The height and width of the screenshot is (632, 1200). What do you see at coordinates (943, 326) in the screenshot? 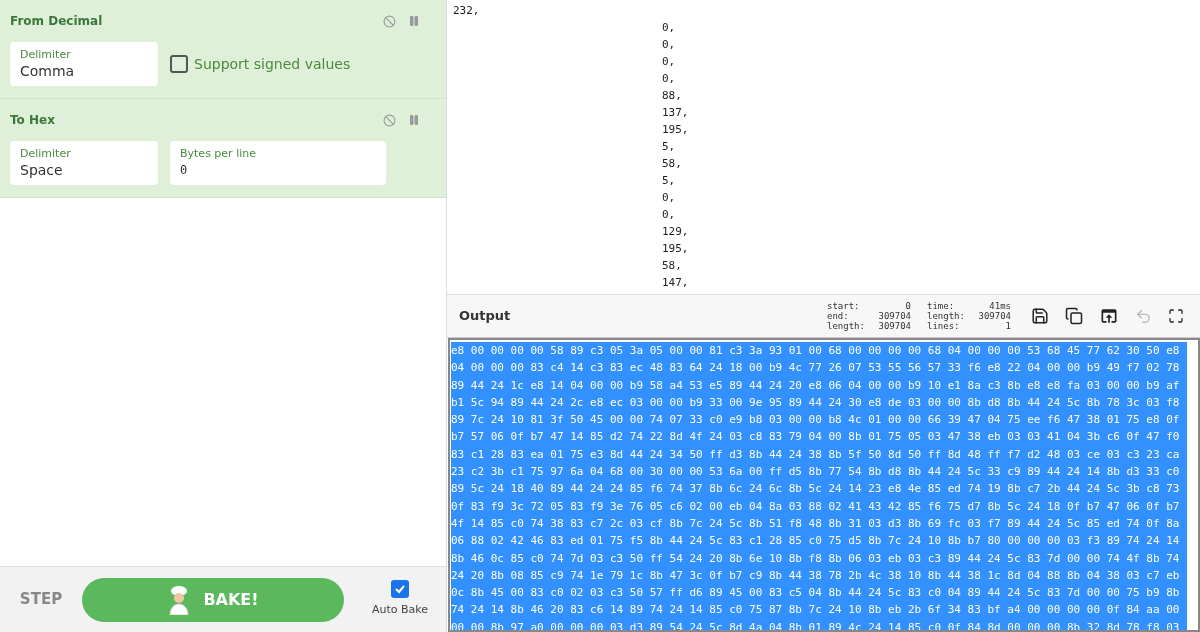
I see `stat-label: lines:` at bounding box center [943, 326].